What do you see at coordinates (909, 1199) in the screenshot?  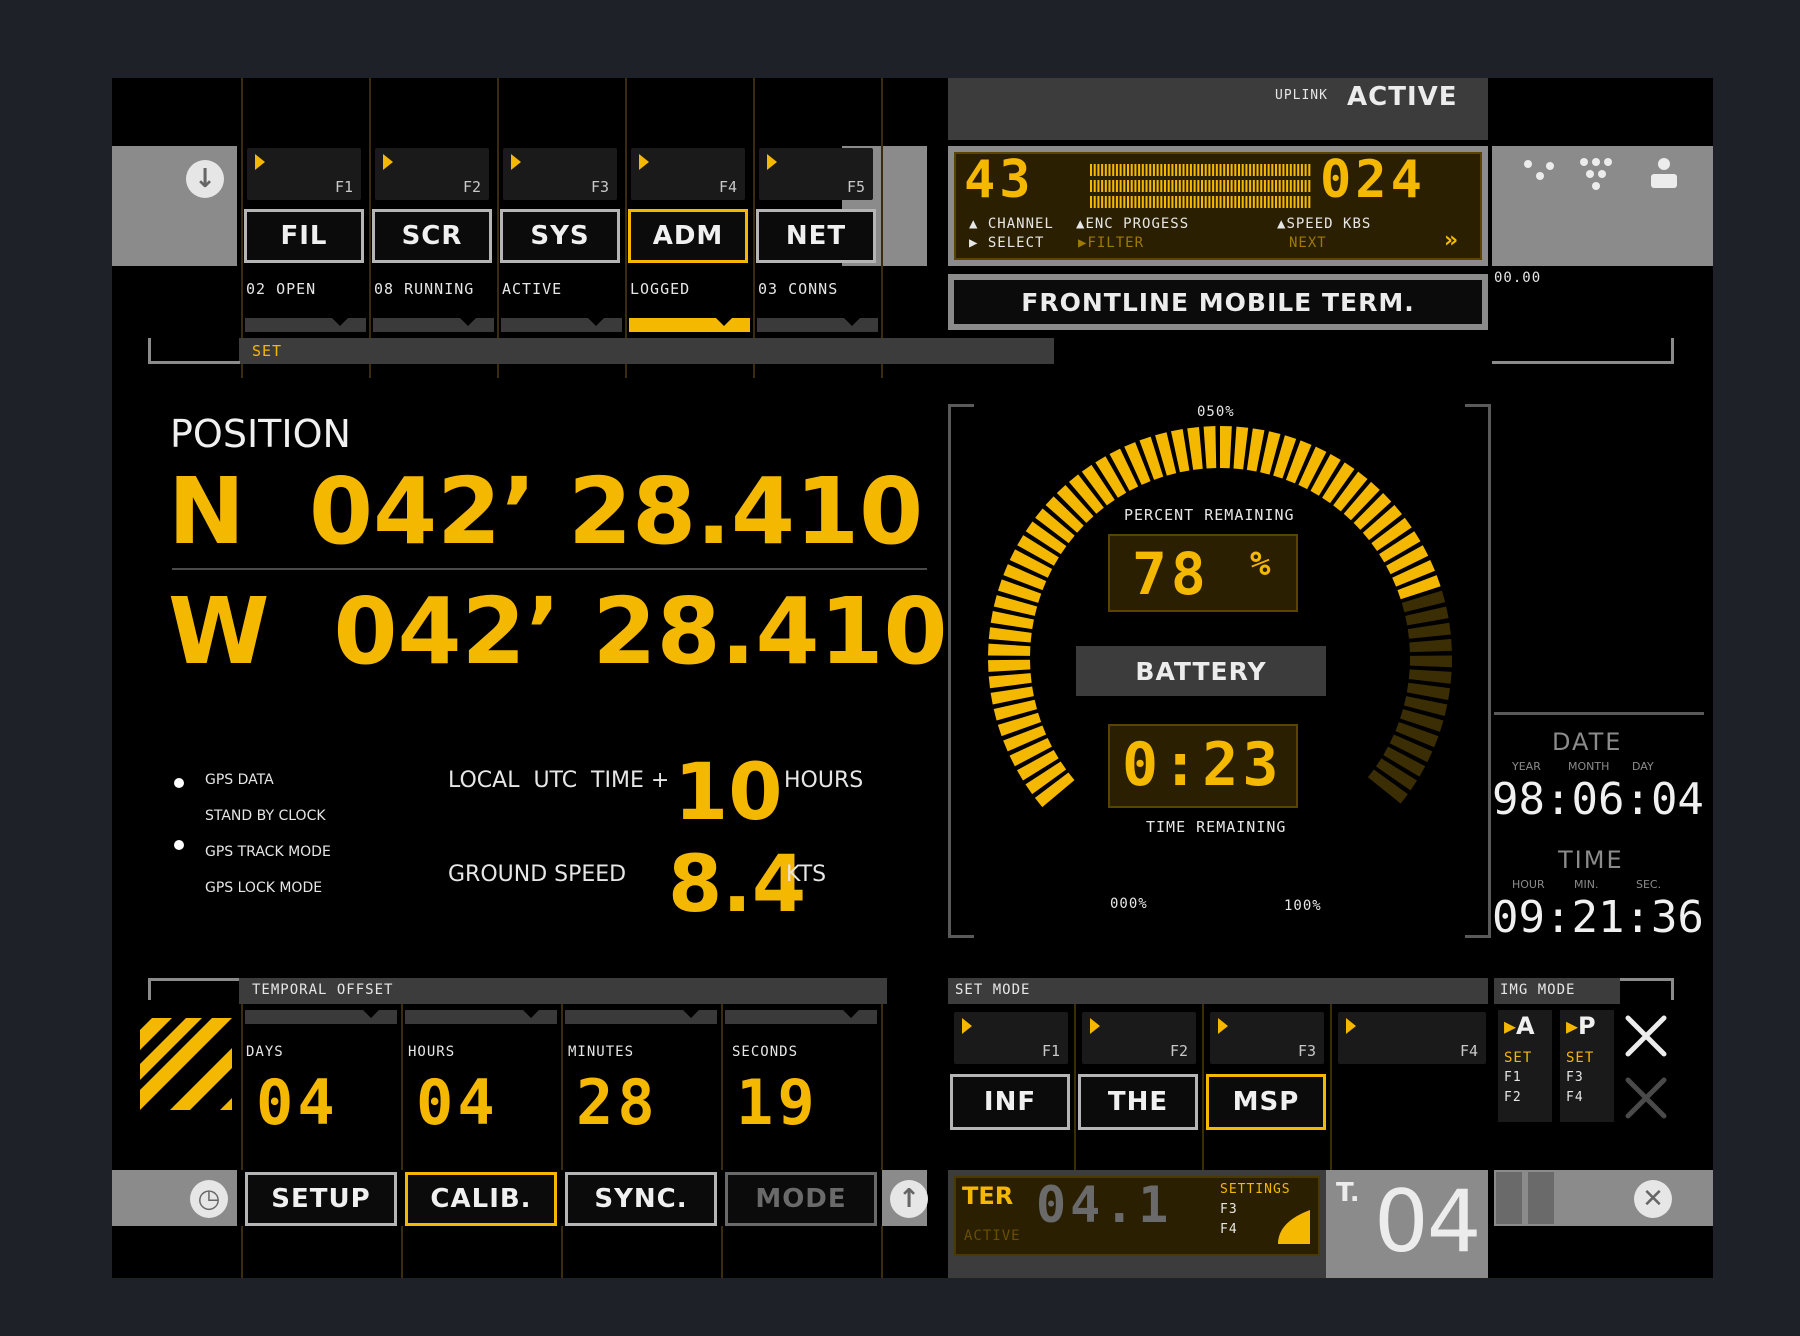 I see `upload-icon: ↑` at bounding box center [909, 1199].